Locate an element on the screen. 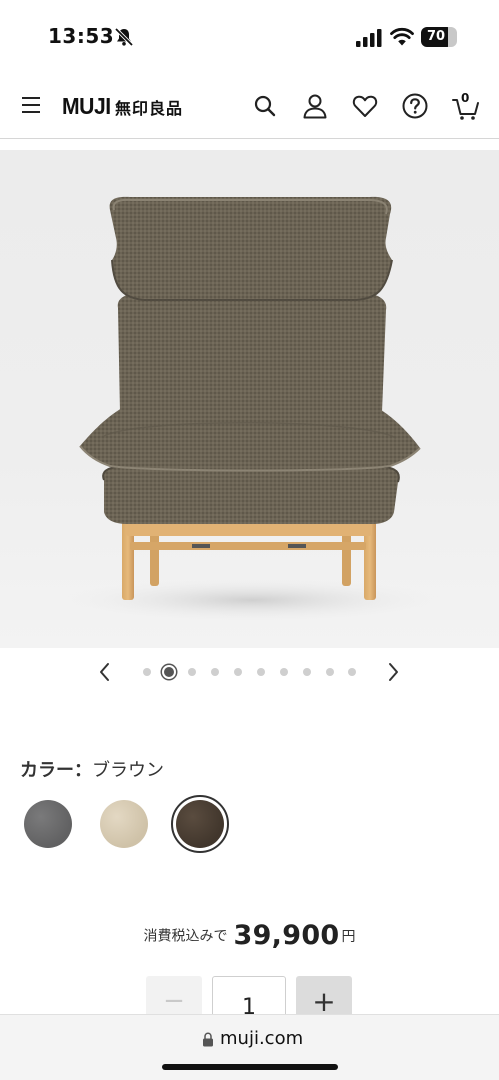  price-prefix: 消費税込みで is located at coordinates (185, 936).